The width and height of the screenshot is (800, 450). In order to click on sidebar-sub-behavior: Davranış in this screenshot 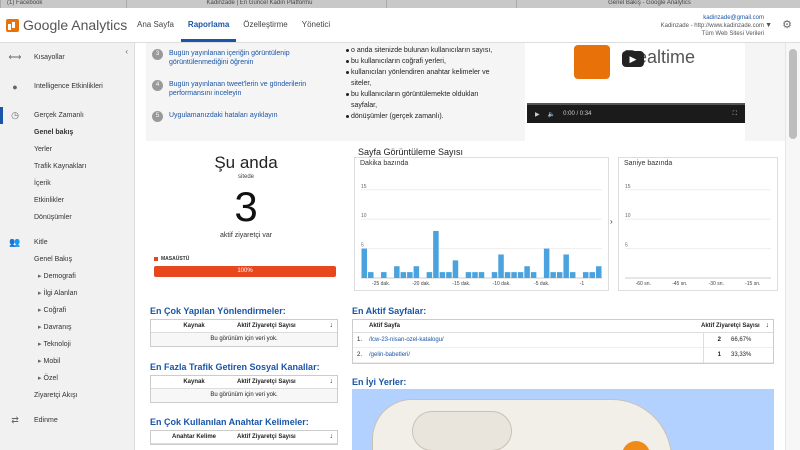, I will do `click(67, 327)`.